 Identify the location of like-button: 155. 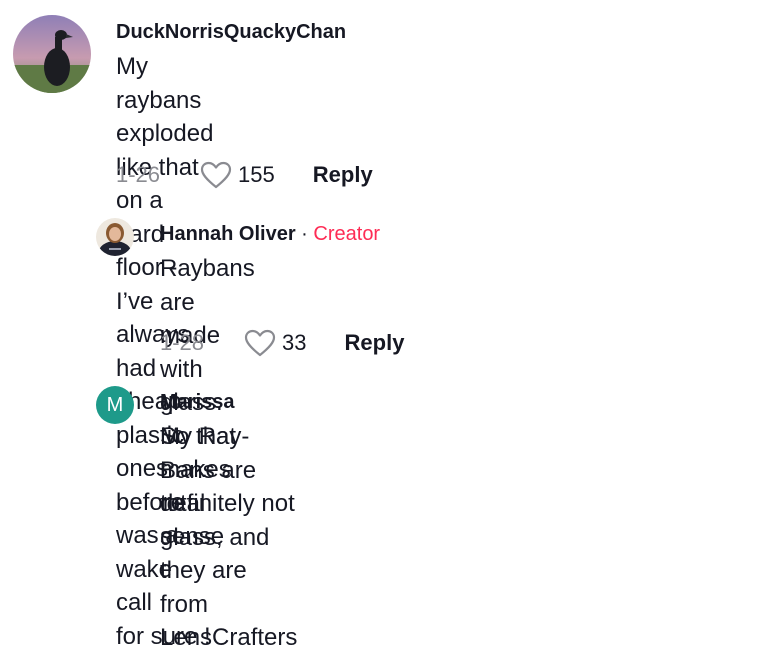
(237, 175).